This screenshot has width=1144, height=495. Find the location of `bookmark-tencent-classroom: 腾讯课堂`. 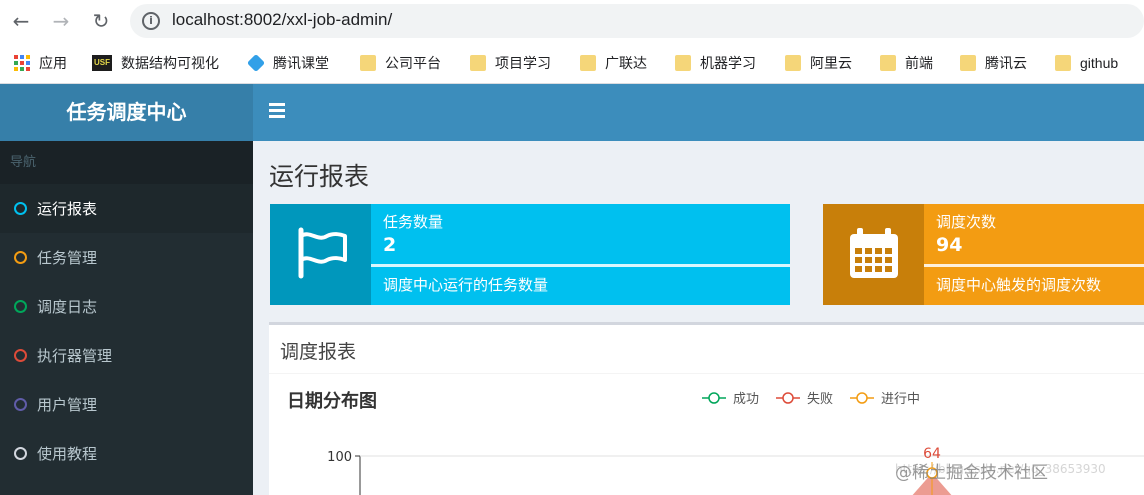

bookmark-tencent-classroom: 腾讯课堂 is located at coordinates (287, 63).